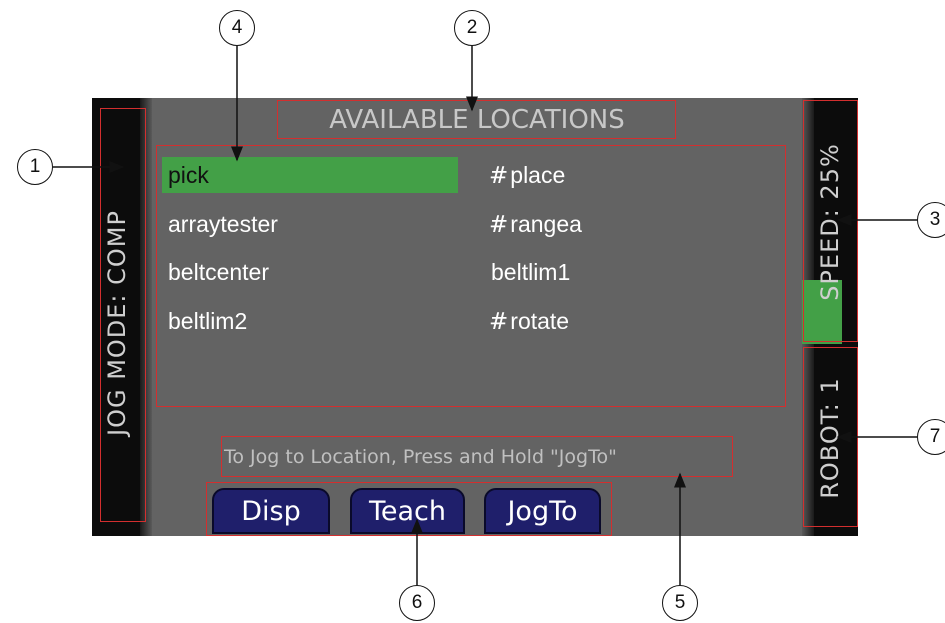 The image size is (945, 623). What do you see at coordinates (472, 28) in the screenshot?
I see `callout-2: 2` at bounding box center [472, 28].